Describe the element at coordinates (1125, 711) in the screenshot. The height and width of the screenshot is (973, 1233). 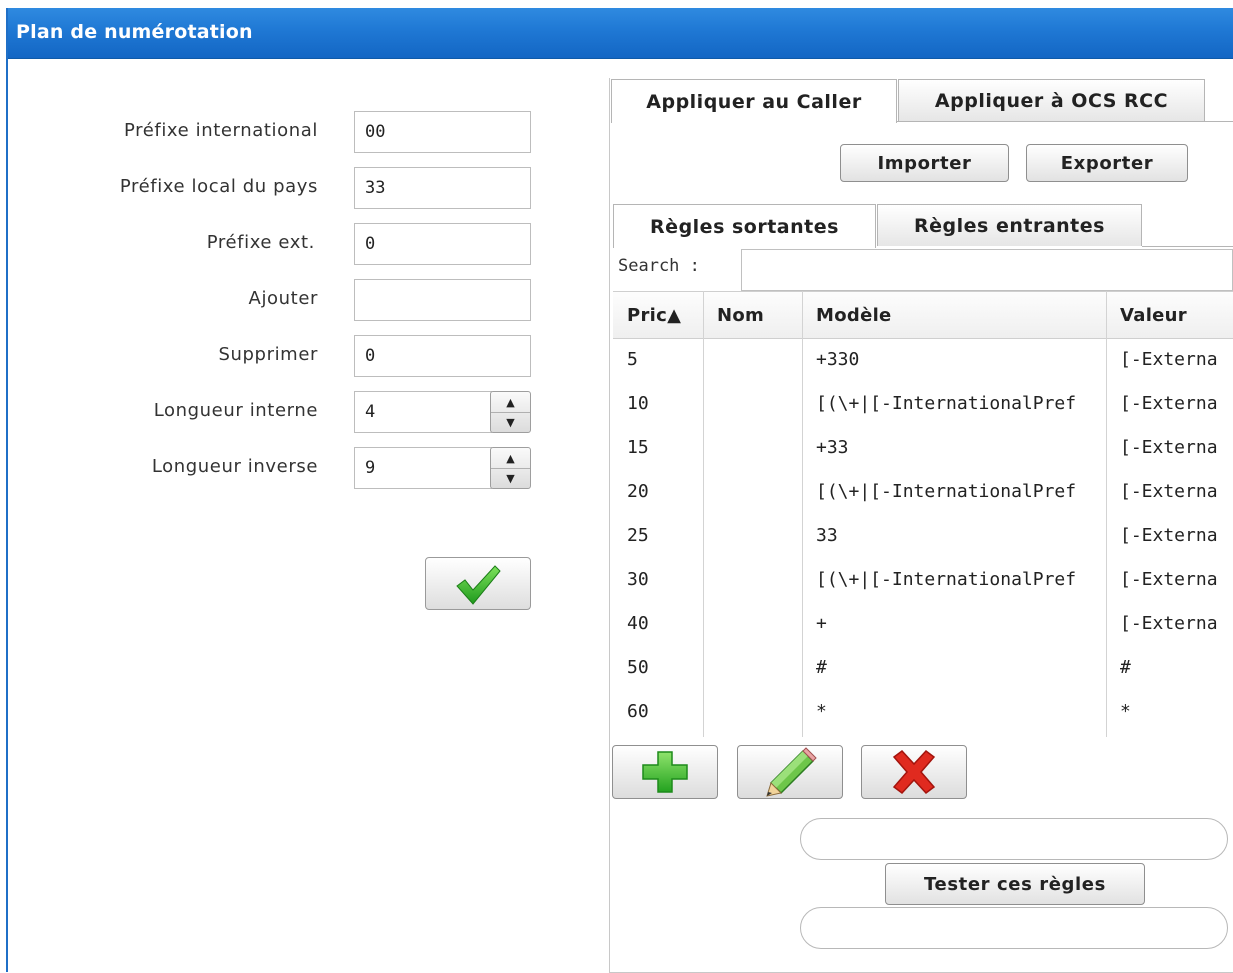
I see `cell-value: *` at that location.